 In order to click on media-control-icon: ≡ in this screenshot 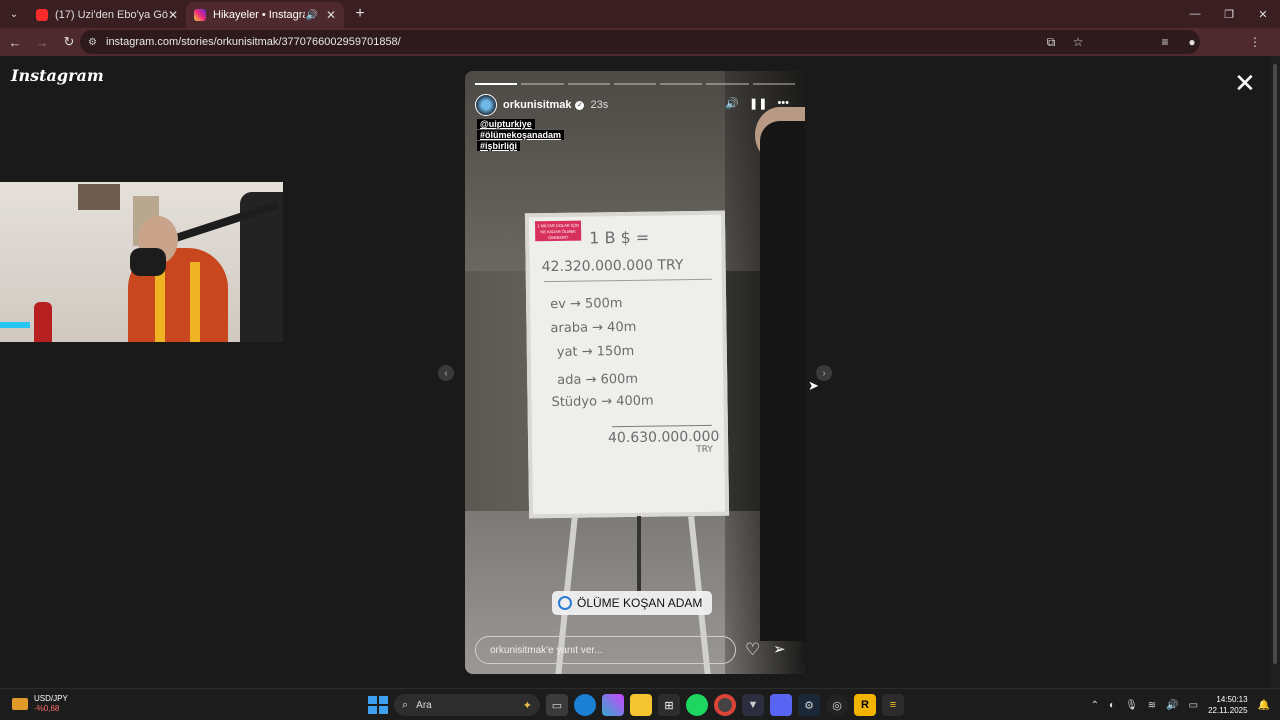, I will do `click(1165, 42)`.